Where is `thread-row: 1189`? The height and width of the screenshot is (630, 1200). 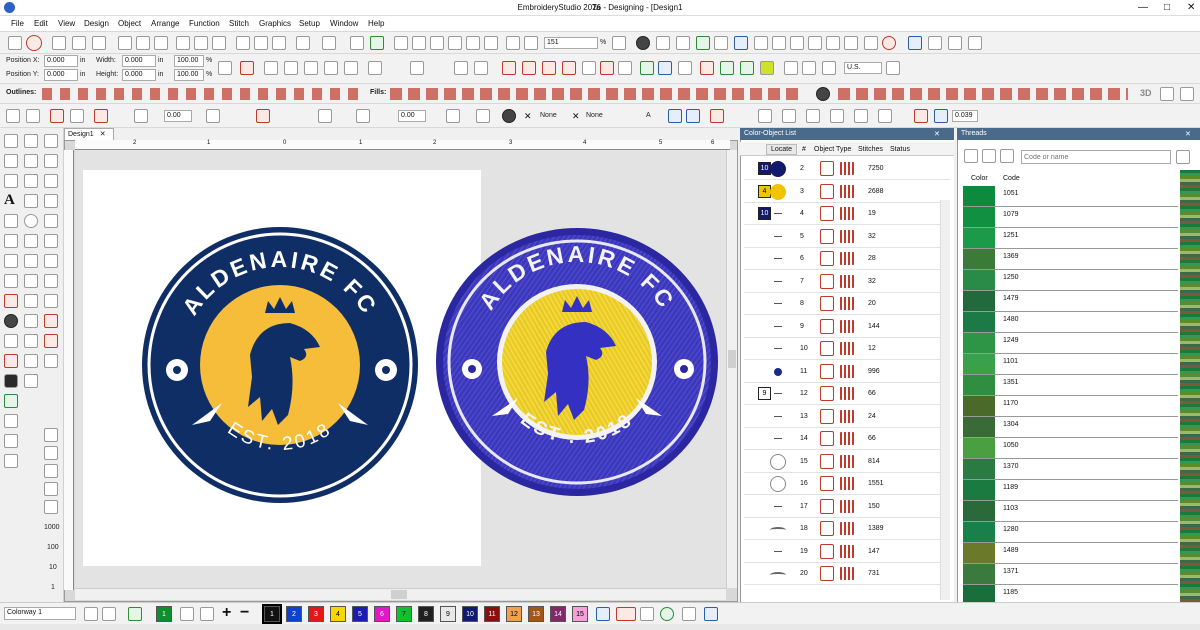
thread-row: 1189 is located at coordinates (1070, 490).